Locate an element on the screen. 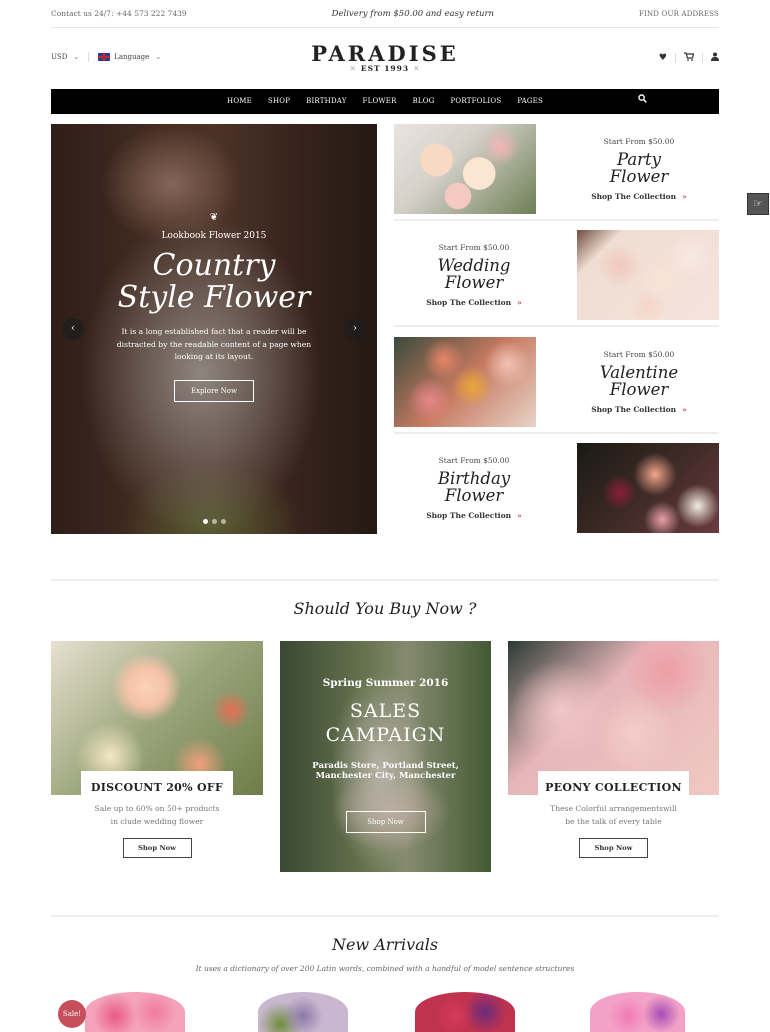  logo: PARADISE ✕ EST 1993 ✕ is located at coordinates (385, 57).